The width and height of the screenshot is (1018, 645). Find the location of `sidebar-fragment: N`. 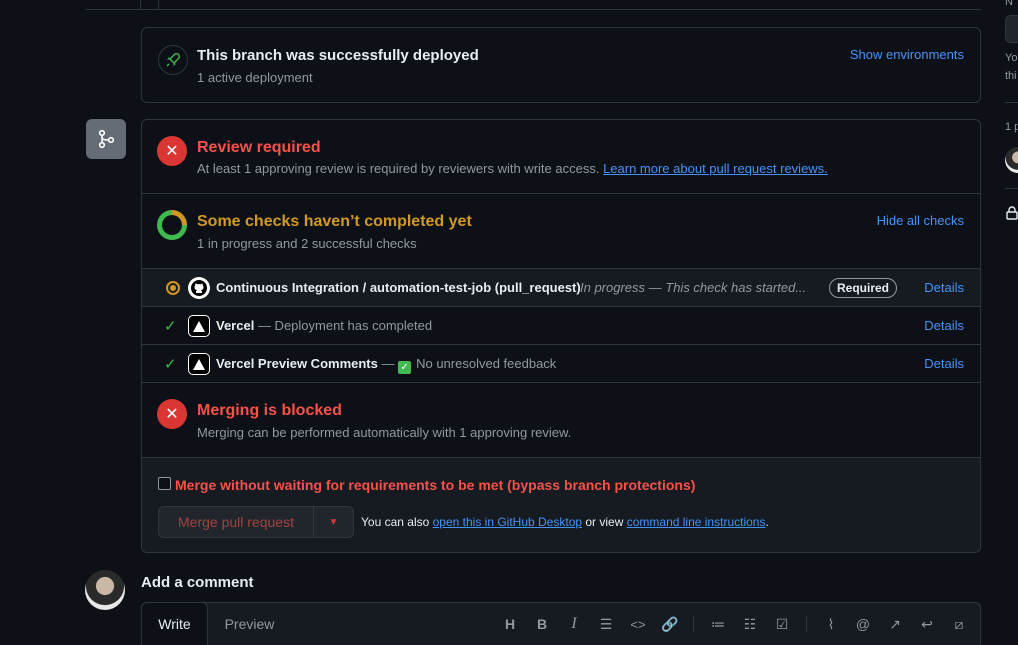

sidebar-fragment: N is located at coordinates (1009, 4).